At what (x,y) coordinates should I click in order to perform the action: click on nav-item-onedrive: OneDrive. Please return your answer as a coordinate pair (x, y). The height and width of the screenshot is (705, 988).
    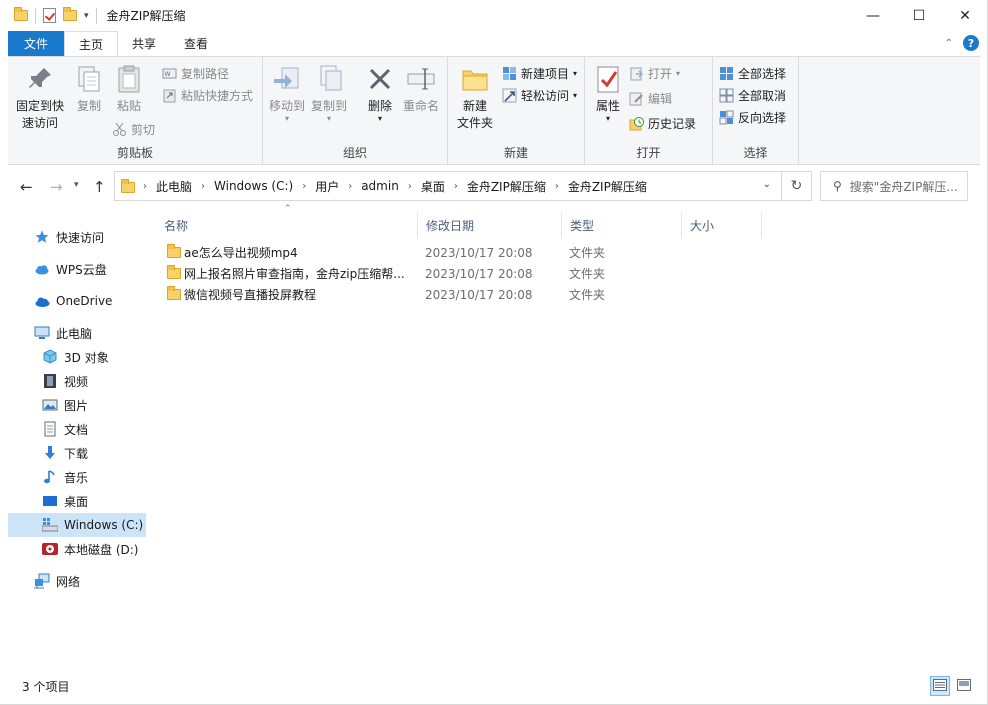
    Looking at the image, I should click on (77, 301).